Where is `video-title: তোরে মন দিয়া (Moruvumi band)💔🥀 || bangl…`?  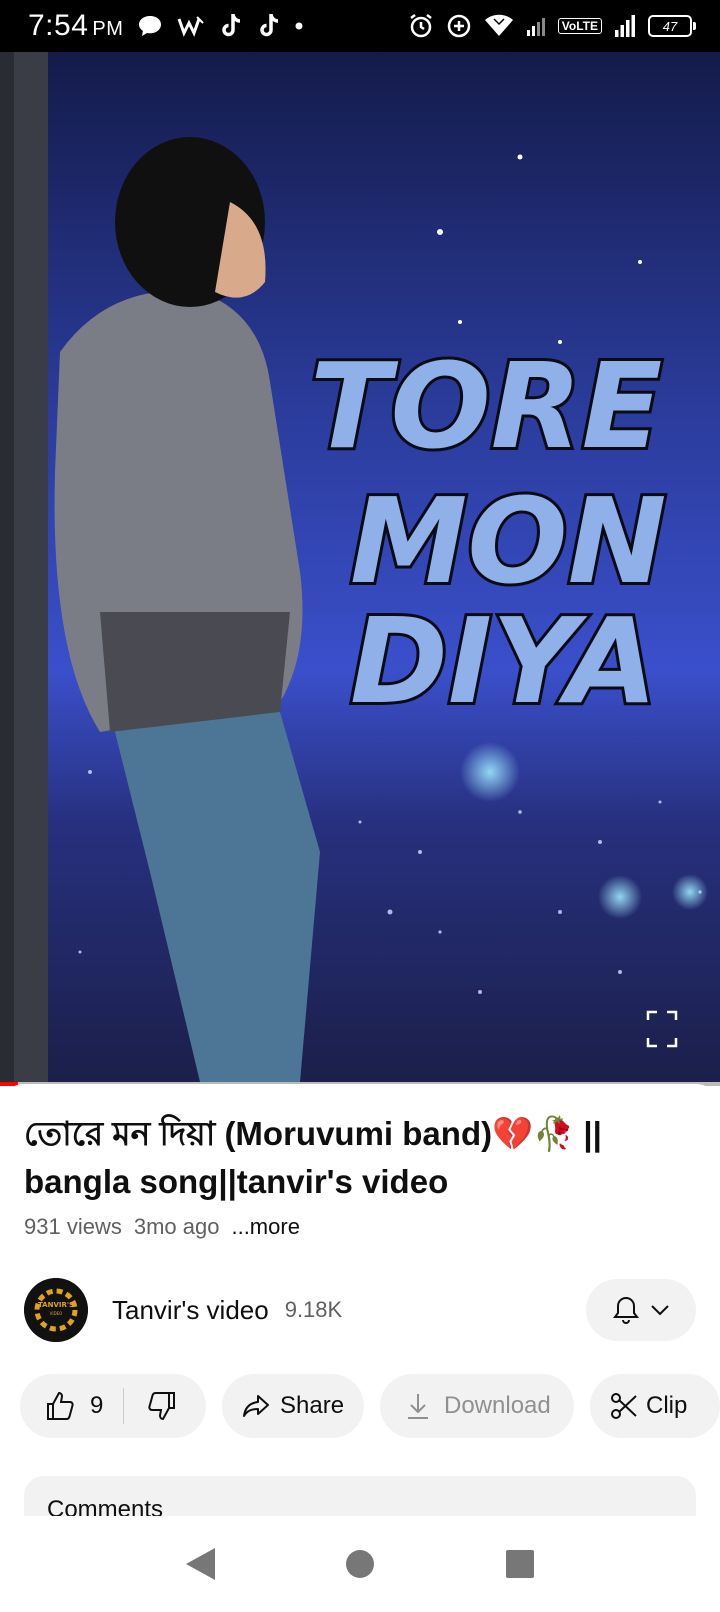
video-title: তোরে মন দিয়া (Moruvumi band)💔🥀 || bangl… is located at coordinates (360, 1158).